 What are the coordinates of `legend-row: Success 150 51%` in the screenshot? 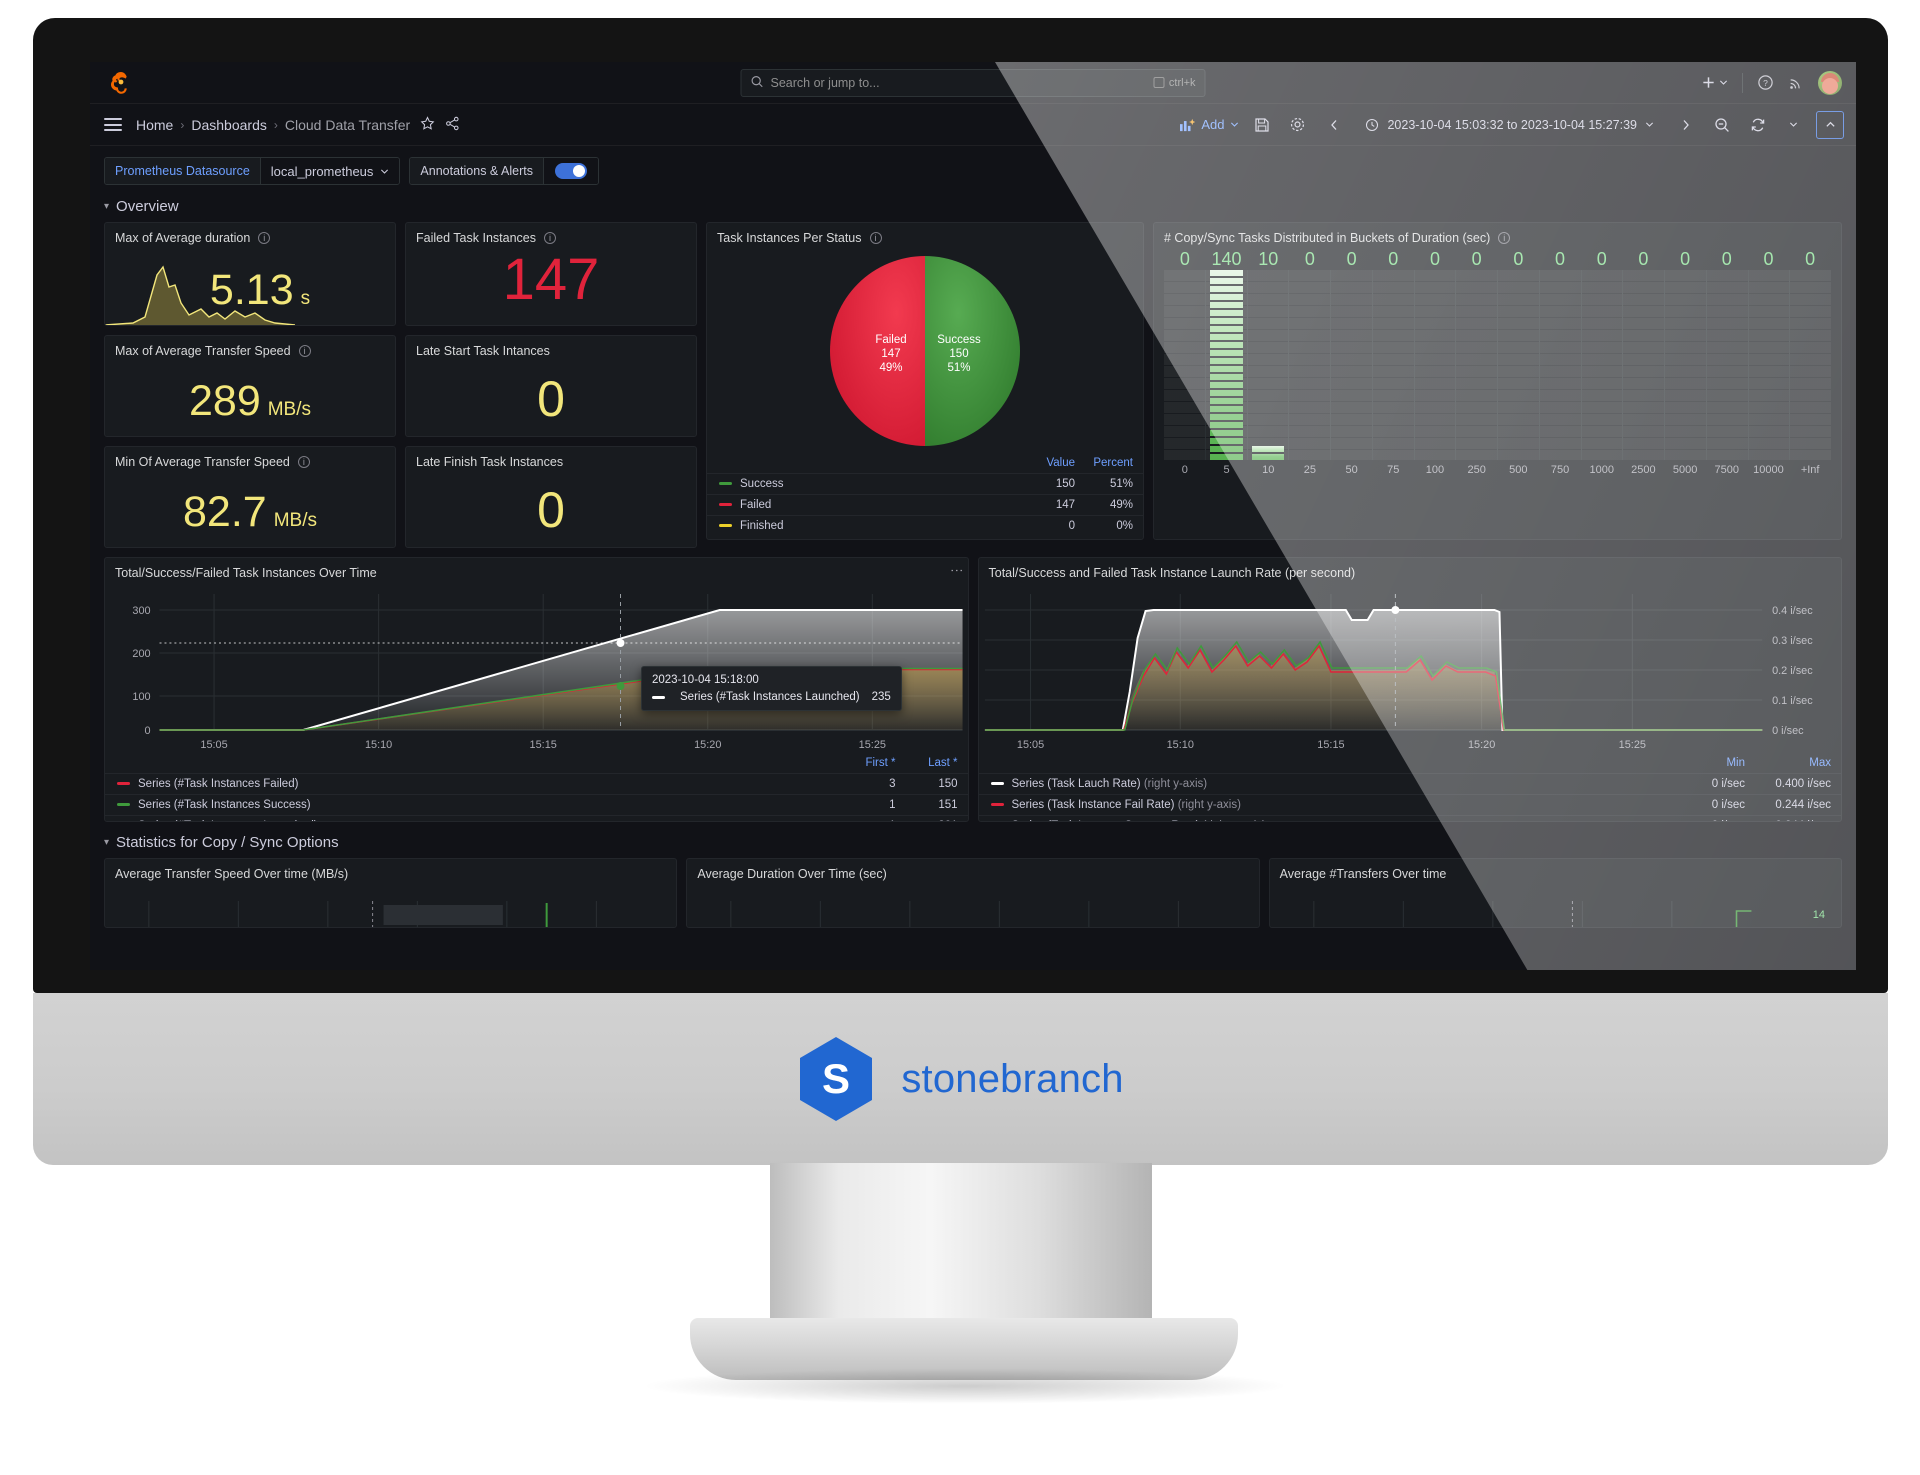 It's located at (925, 484).